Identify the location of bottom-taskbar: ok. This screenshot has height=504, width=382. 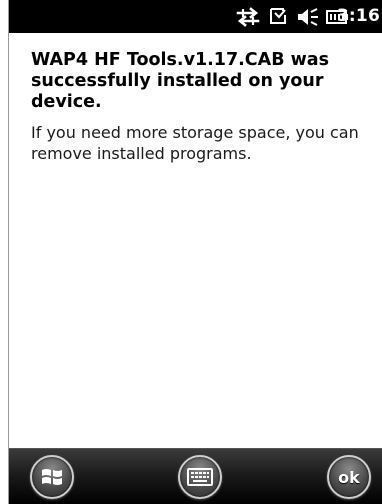
(195, 476).